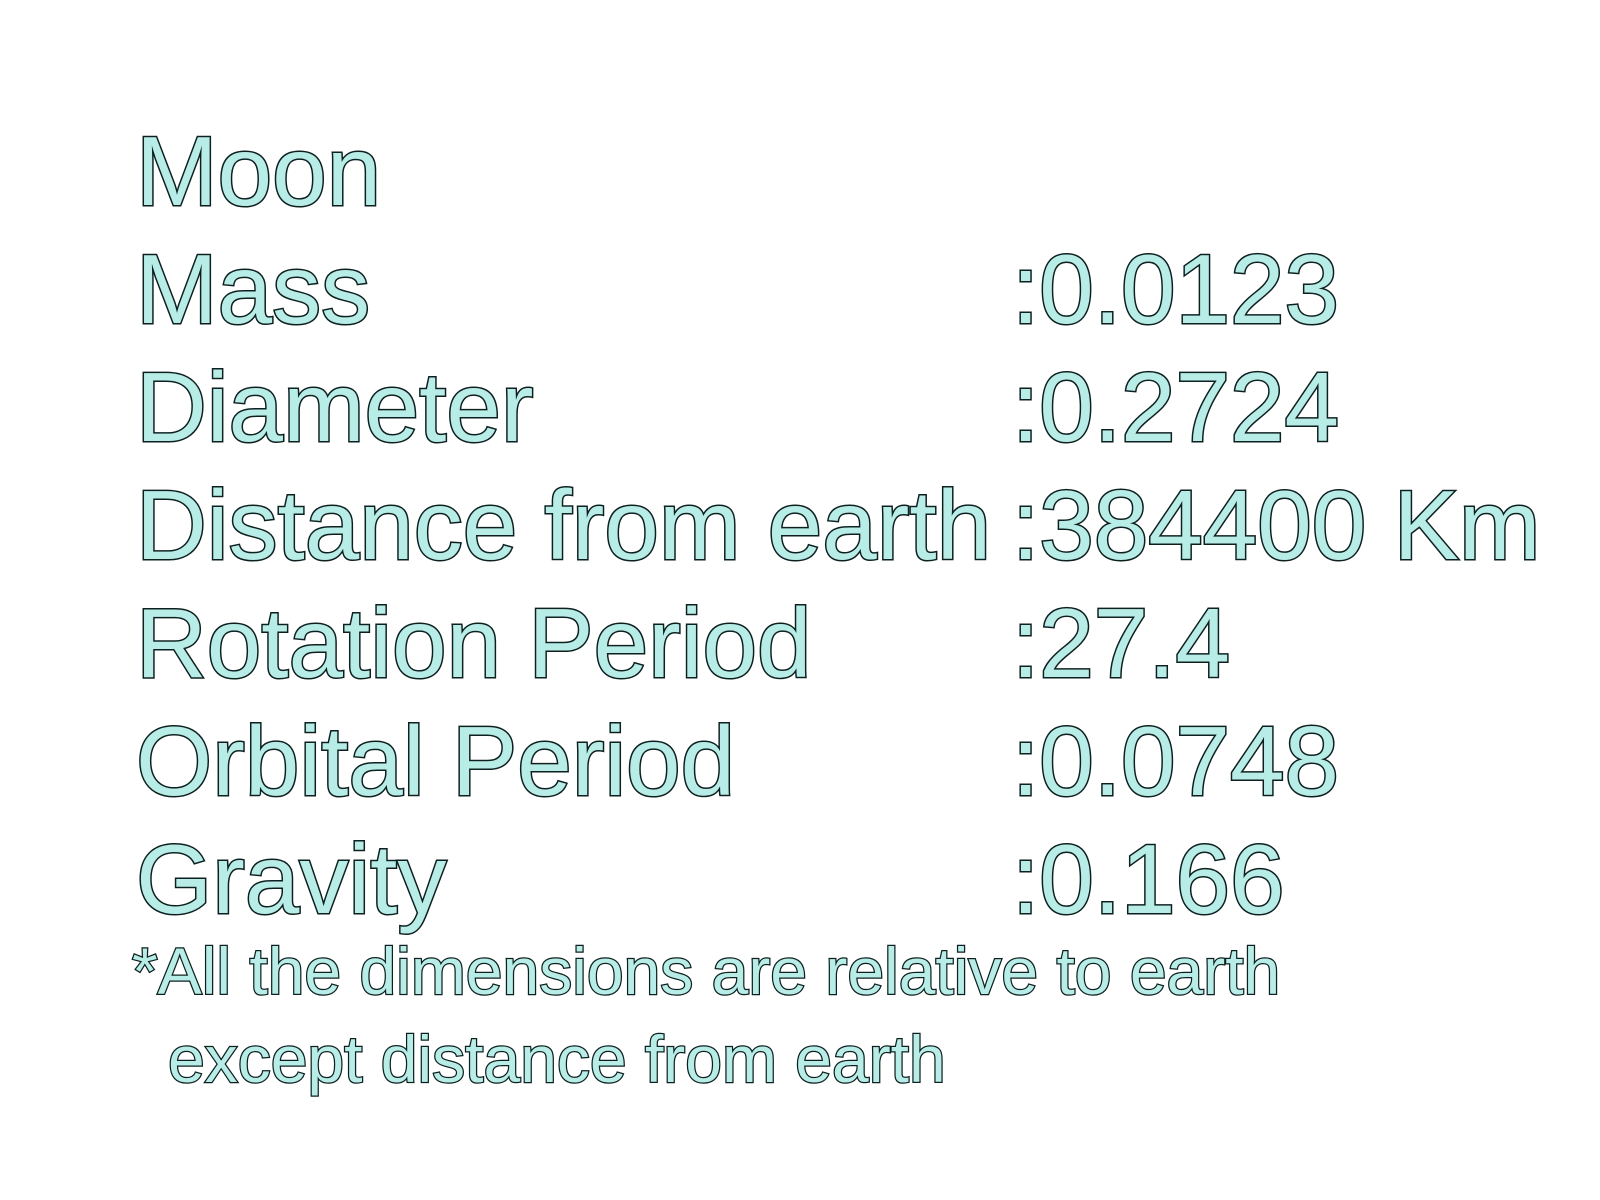 This screenshot has height=1200, width=1600. What do you see at coordinates (1147, 879) in the screenshot?
I see `fact-value: :0.166` at bounding box center [1147, 879].